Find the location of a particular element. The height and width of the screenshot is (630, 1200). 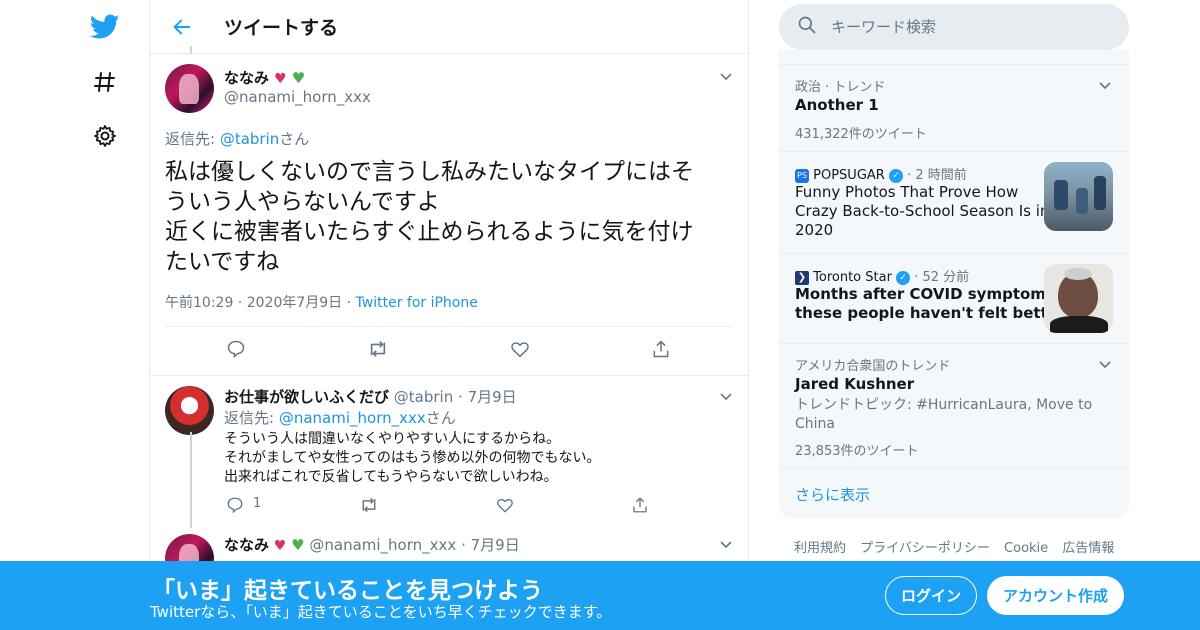

tweet-text-line: 私は優しくないので言うし私みたいなタイプにはそ is located at coordinates (429, 172).